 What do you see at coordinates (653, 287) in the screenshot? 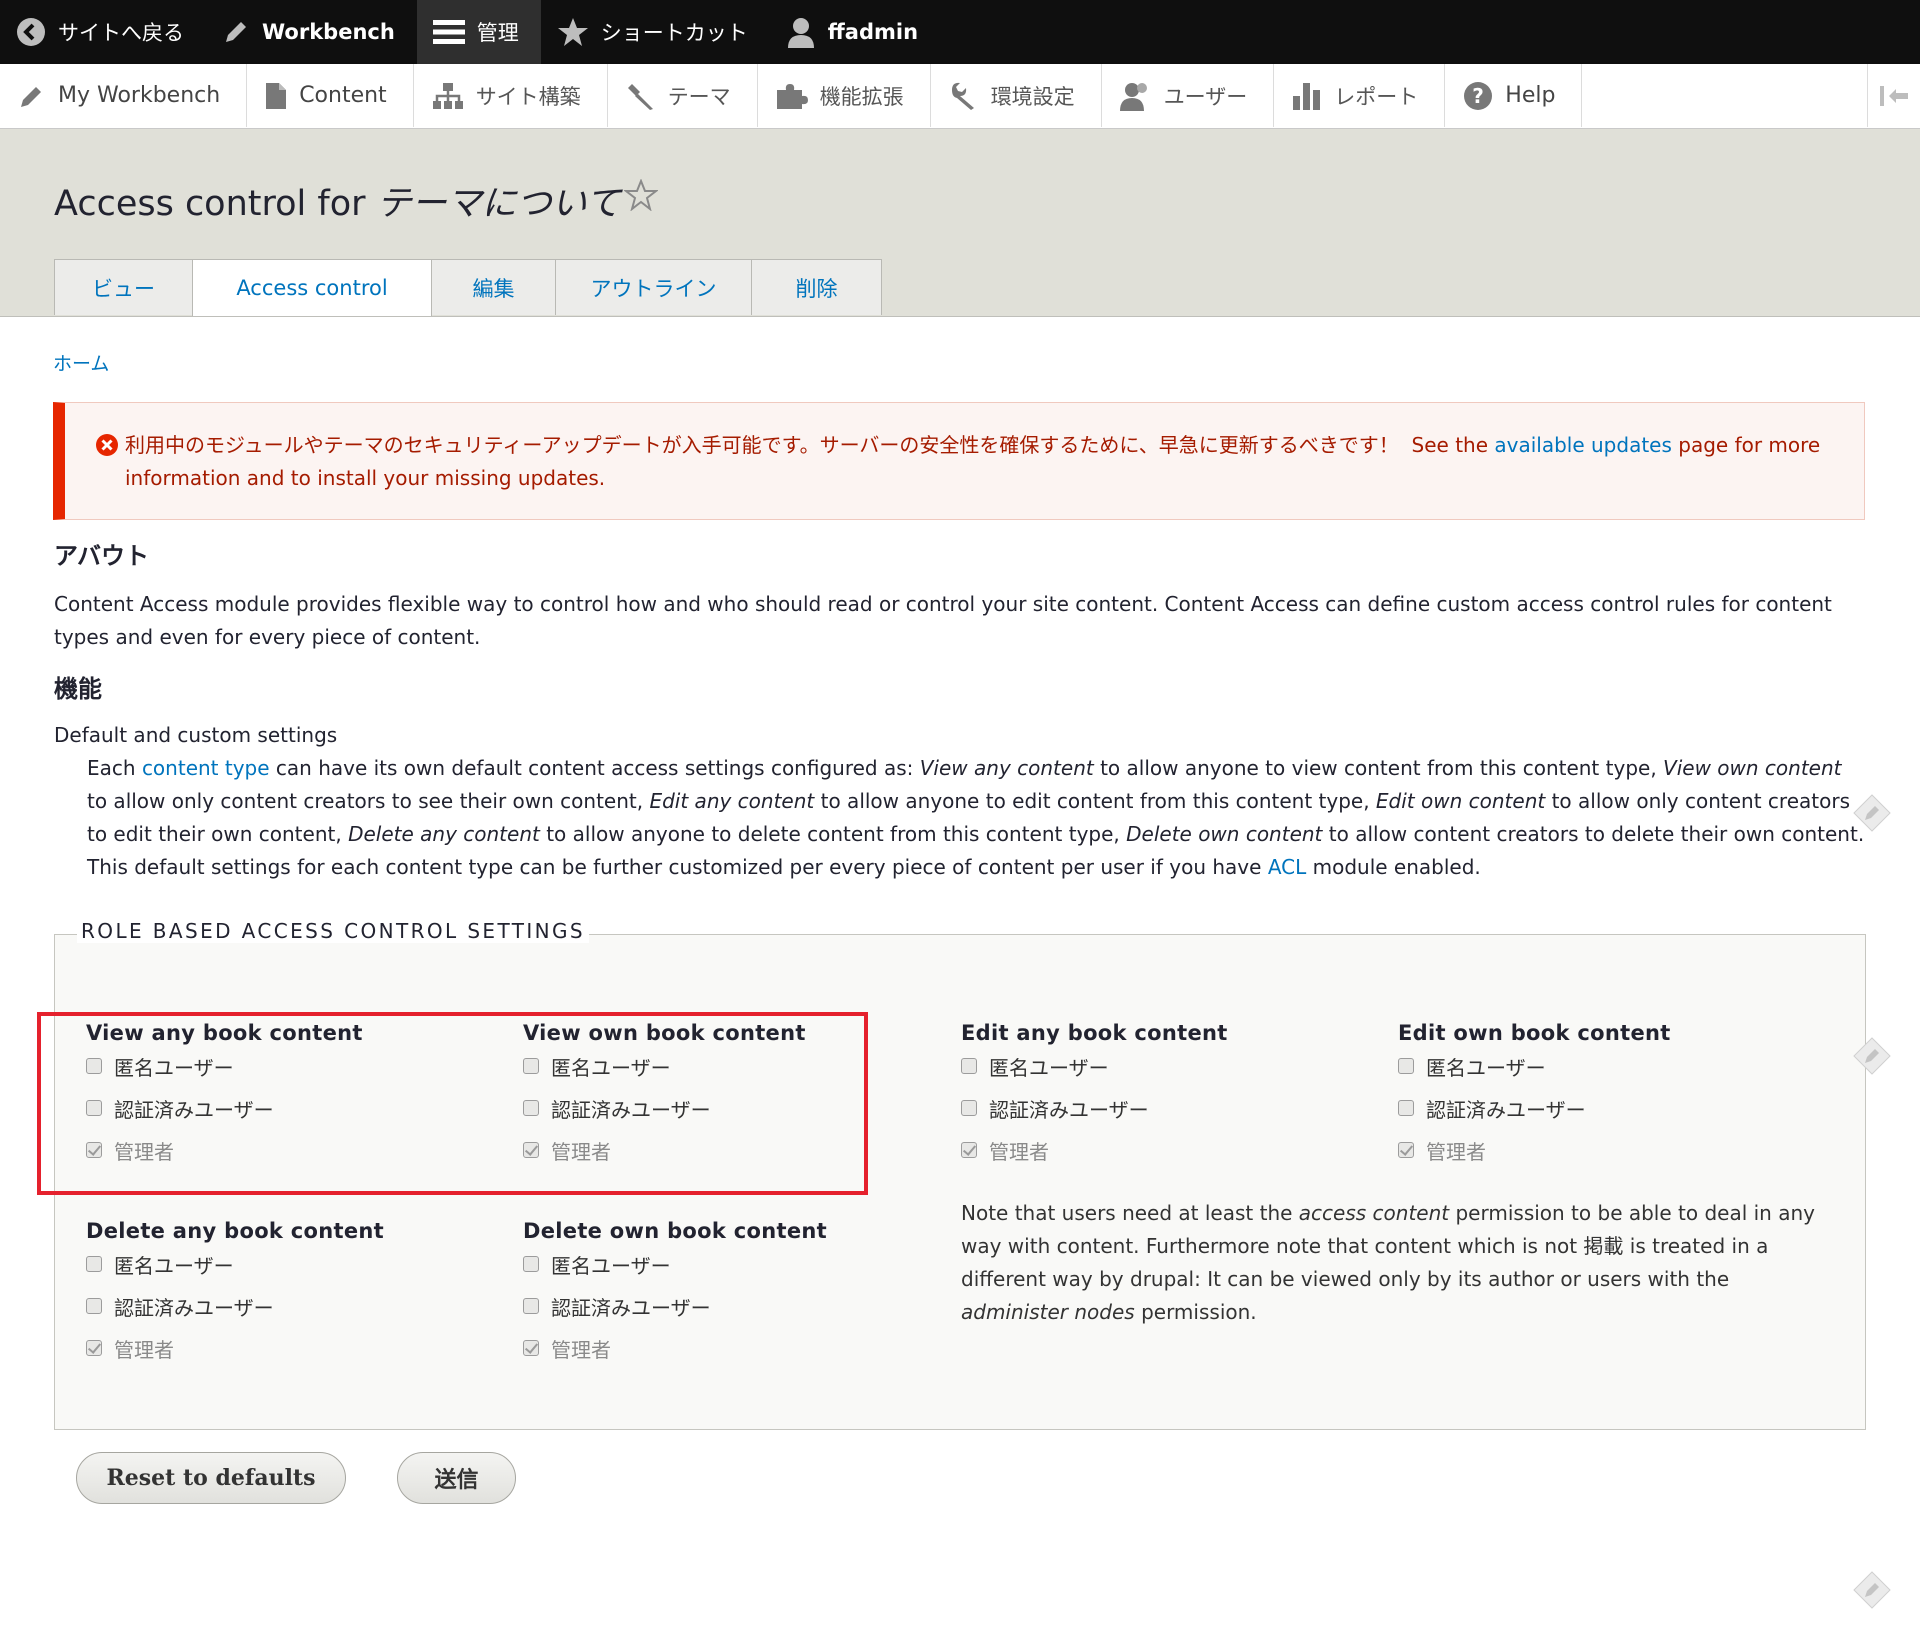
I see `tab-outline: アウトライン` at bounding box center [653, 287].